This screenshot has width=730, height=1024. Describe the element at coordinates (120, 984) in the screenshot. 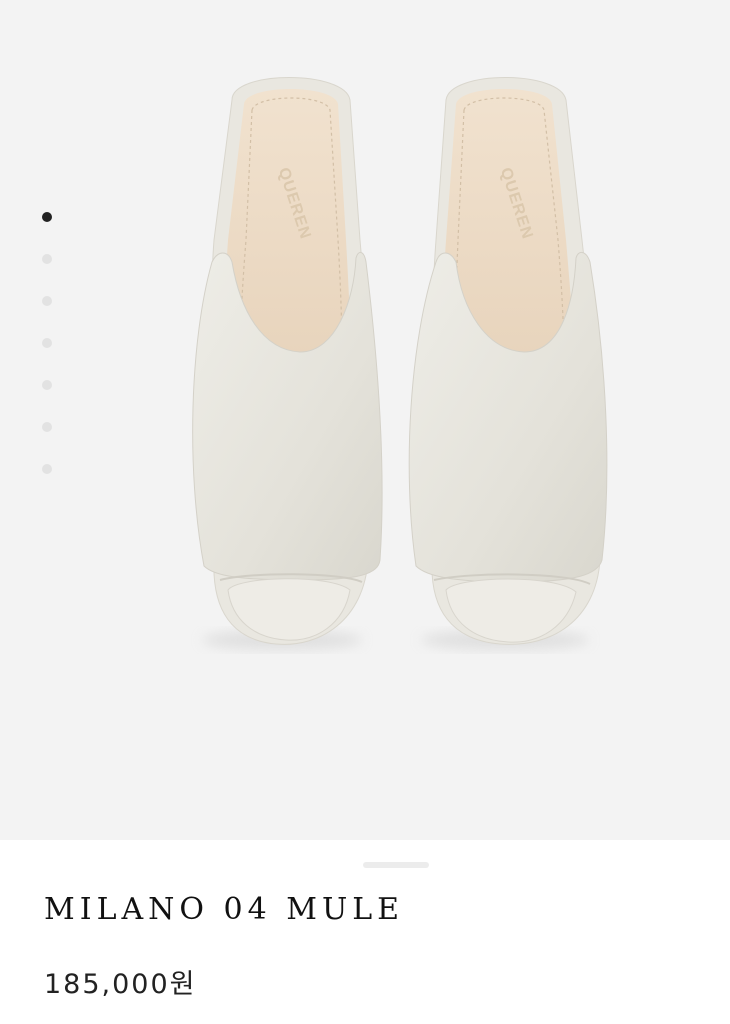

I see `product-price: 185,000원` at that location.